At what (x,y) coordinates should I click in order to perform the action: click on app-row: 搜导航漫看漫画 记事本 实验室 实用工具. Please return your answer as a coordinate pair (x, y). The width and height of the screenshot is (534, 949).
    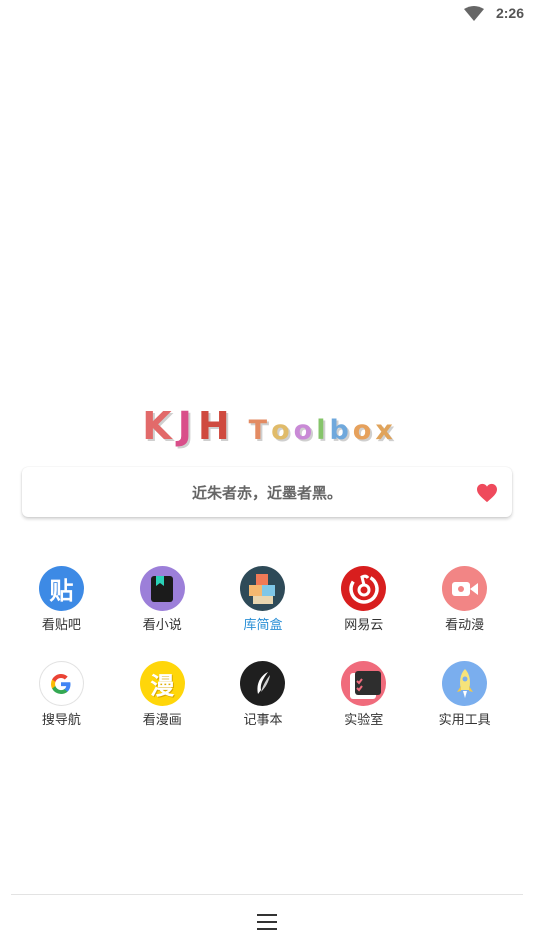
    Looking at the image, I should click on (263, 708).